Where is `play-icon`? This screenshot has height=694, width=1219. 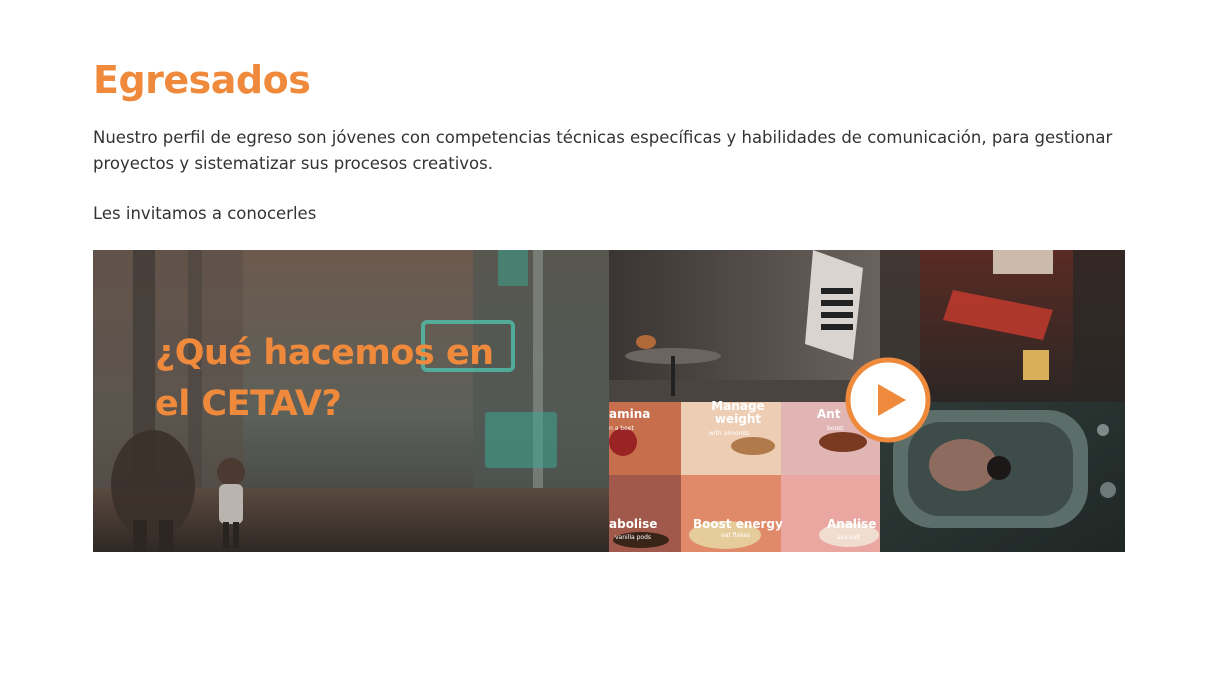 play-icon is located at coordinates (888, 400).